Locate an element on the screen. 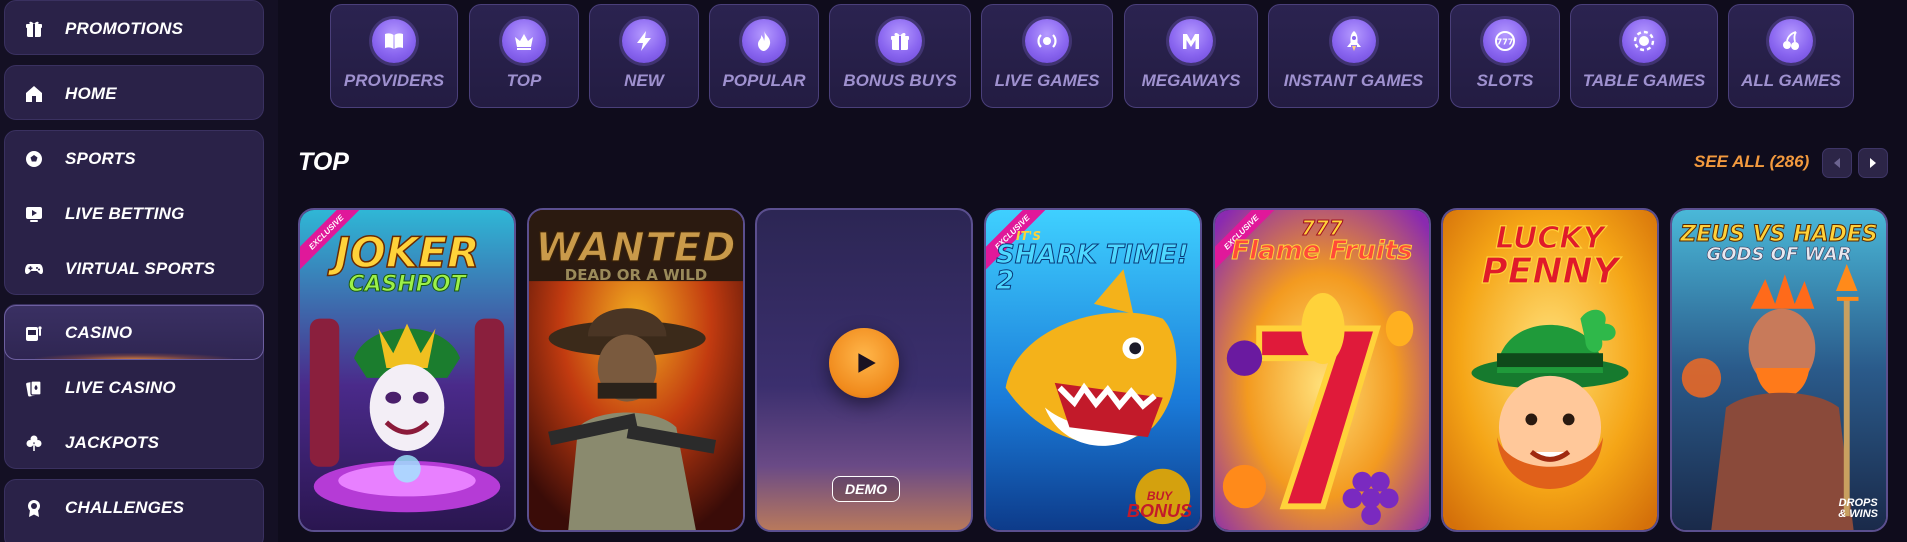 The width and height of the screenshot is (1907, 542). medal-icon is located at coordinates (34, 508).